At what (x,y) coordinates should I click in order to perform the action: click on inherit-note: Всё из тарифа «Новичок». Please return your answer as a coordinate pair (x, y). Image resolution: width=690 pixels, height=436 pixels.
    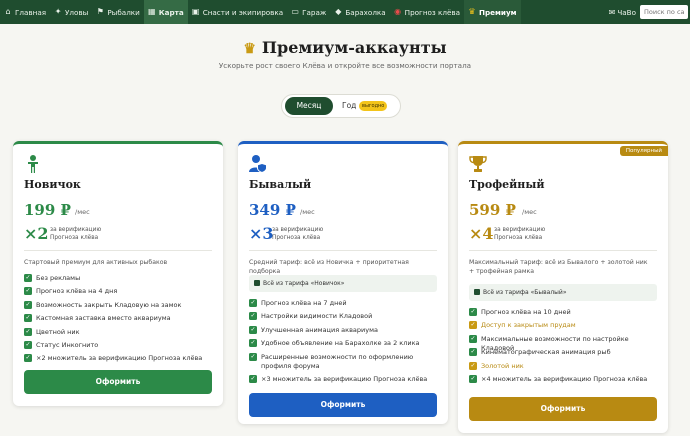
    Looking at the image, I should click on (343, 283).